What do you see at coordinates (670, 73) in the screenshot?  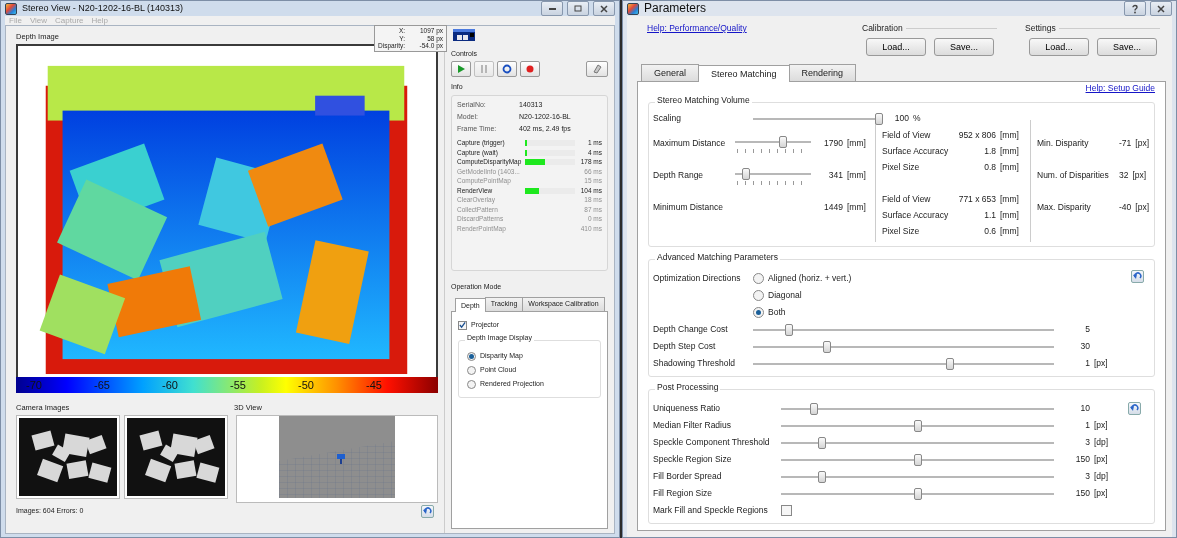 I see `tab: General` at bounding box center [670, 73].